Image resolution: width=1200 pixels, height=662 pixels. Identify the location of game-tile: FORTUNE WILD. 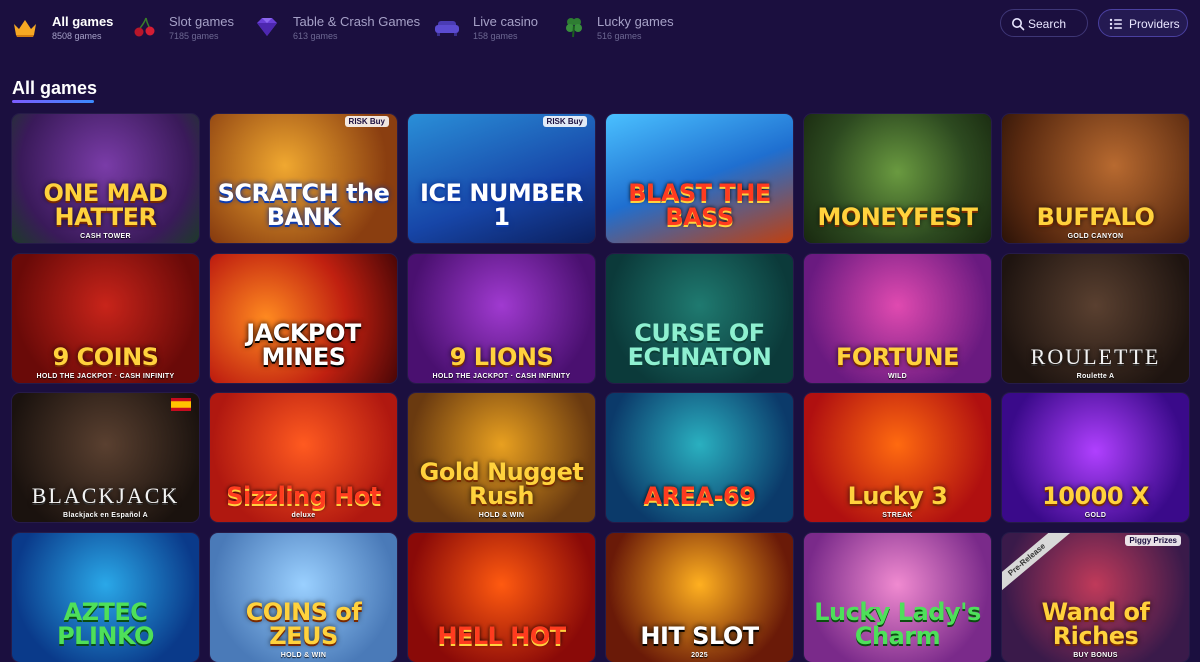
(897, 318).